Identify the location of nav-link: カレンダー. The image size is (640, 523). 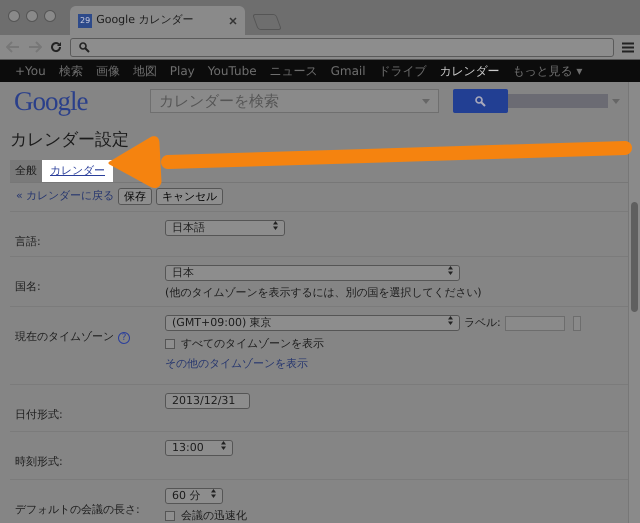
(473, 71).